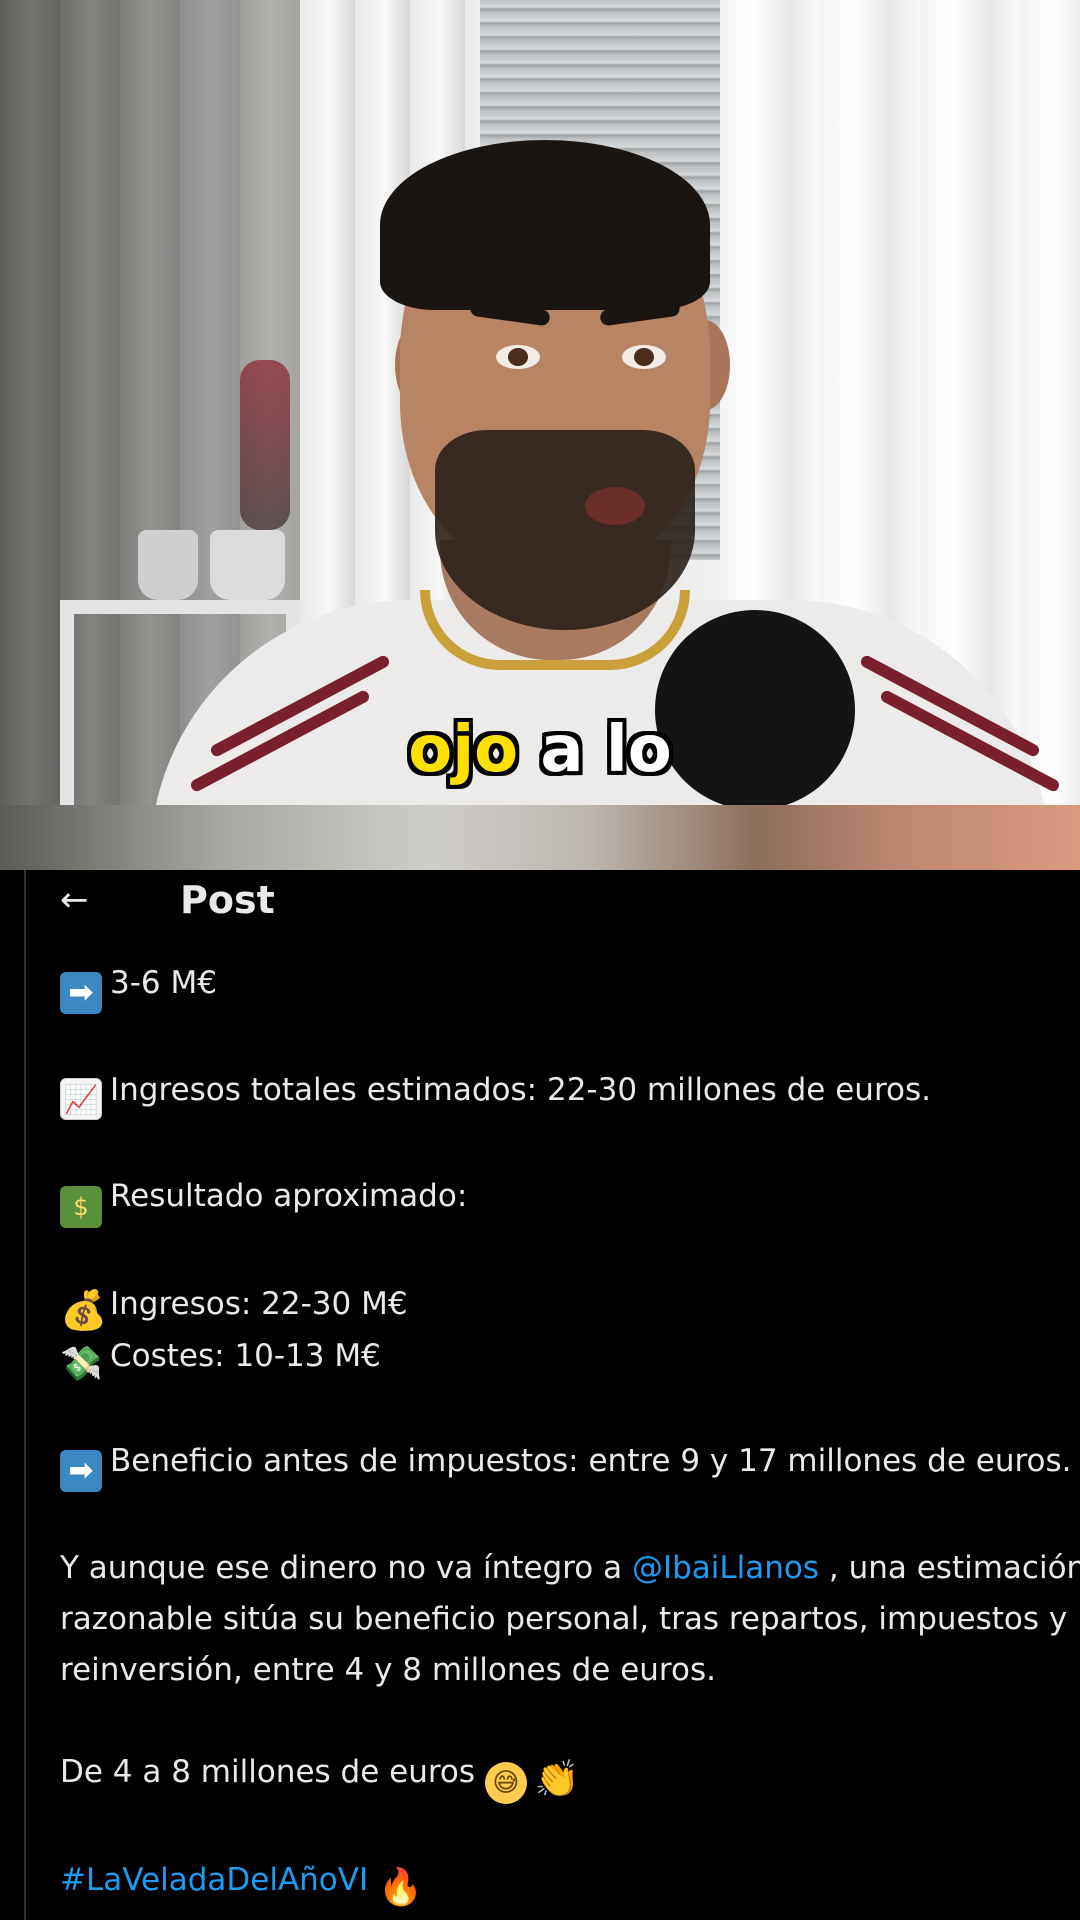 This screenshot has height=1920, width=1080. What do you see at coordinates (570, 986) in the screenshot?
I see `post-line: ➡ 3-6 M€` at bounding box center [570, 986].